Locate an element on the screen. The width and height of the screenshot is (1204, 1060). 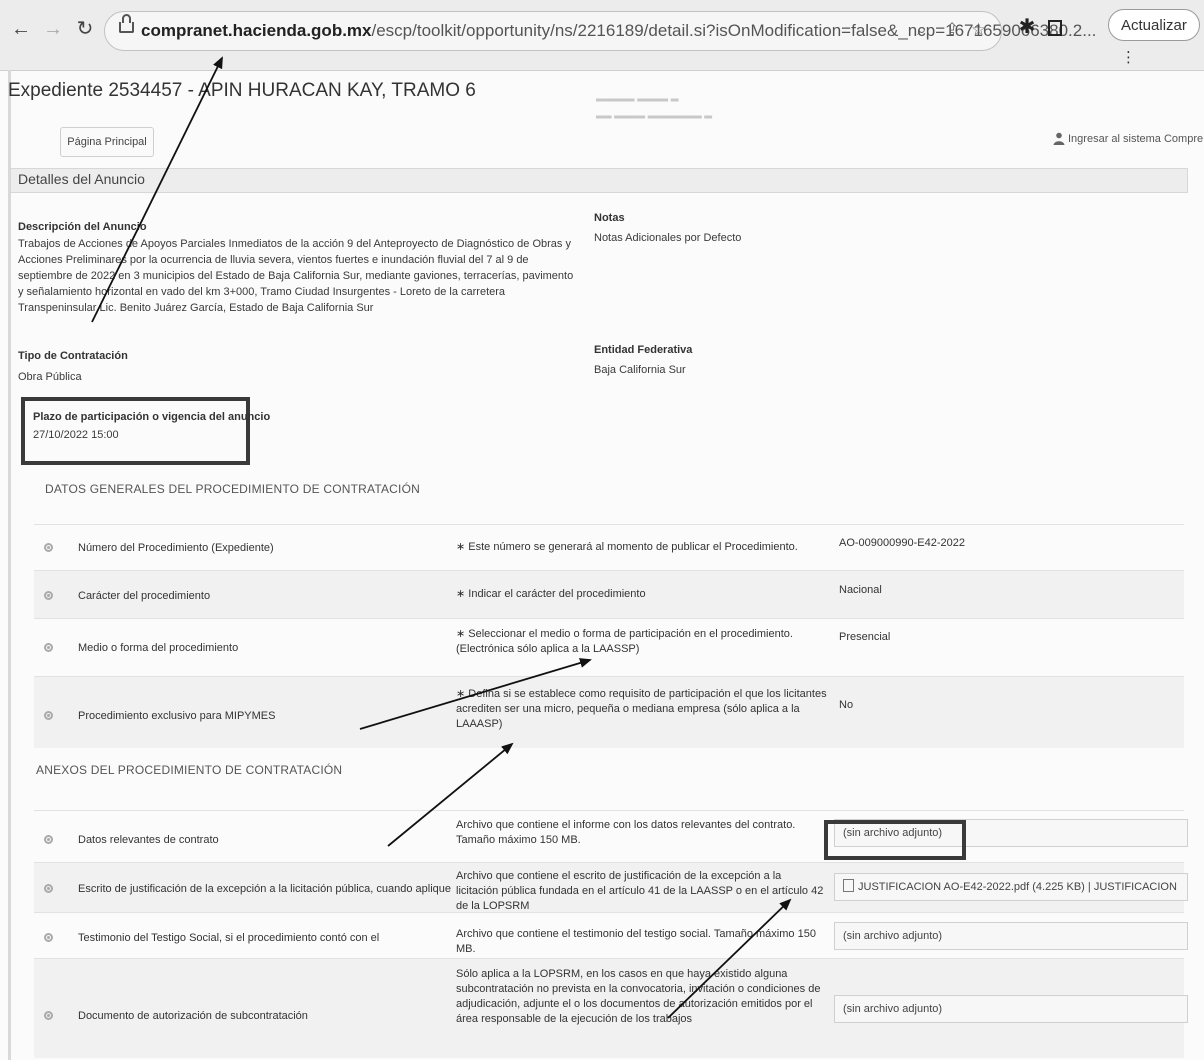
deadline-value: 27/10/2022 15:00 is located at coordinates (76, 435).